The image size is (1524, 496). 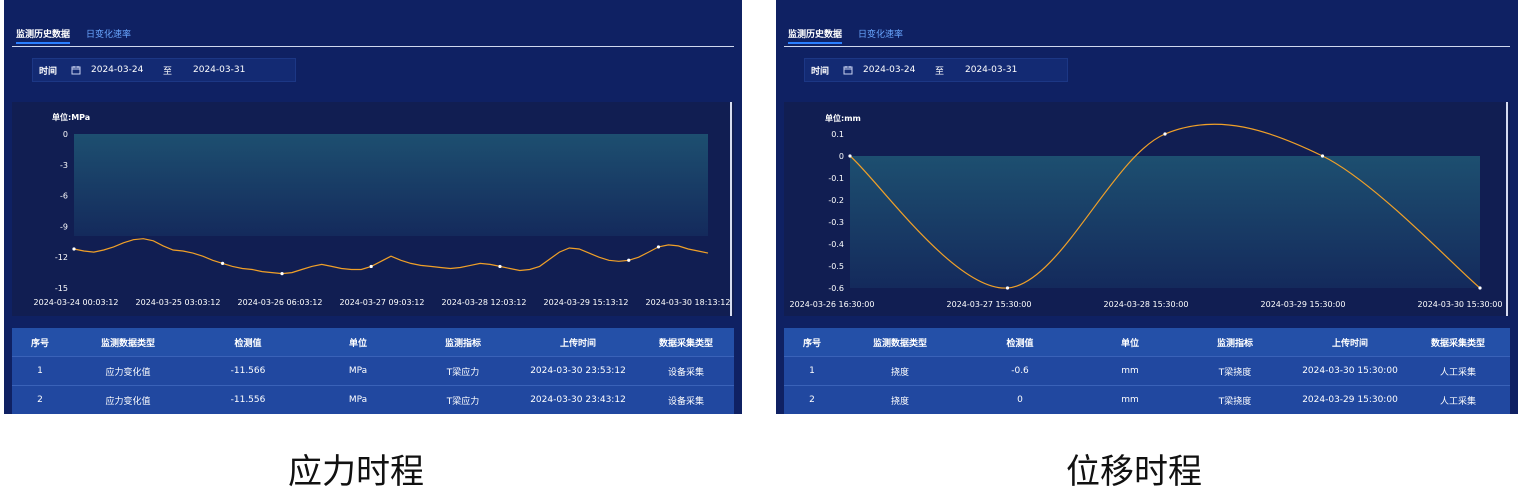 What do you see at coordinates (248, 371) in the screenshot?
I see `table-cell: -11.566` at bounding box center [248, 371].